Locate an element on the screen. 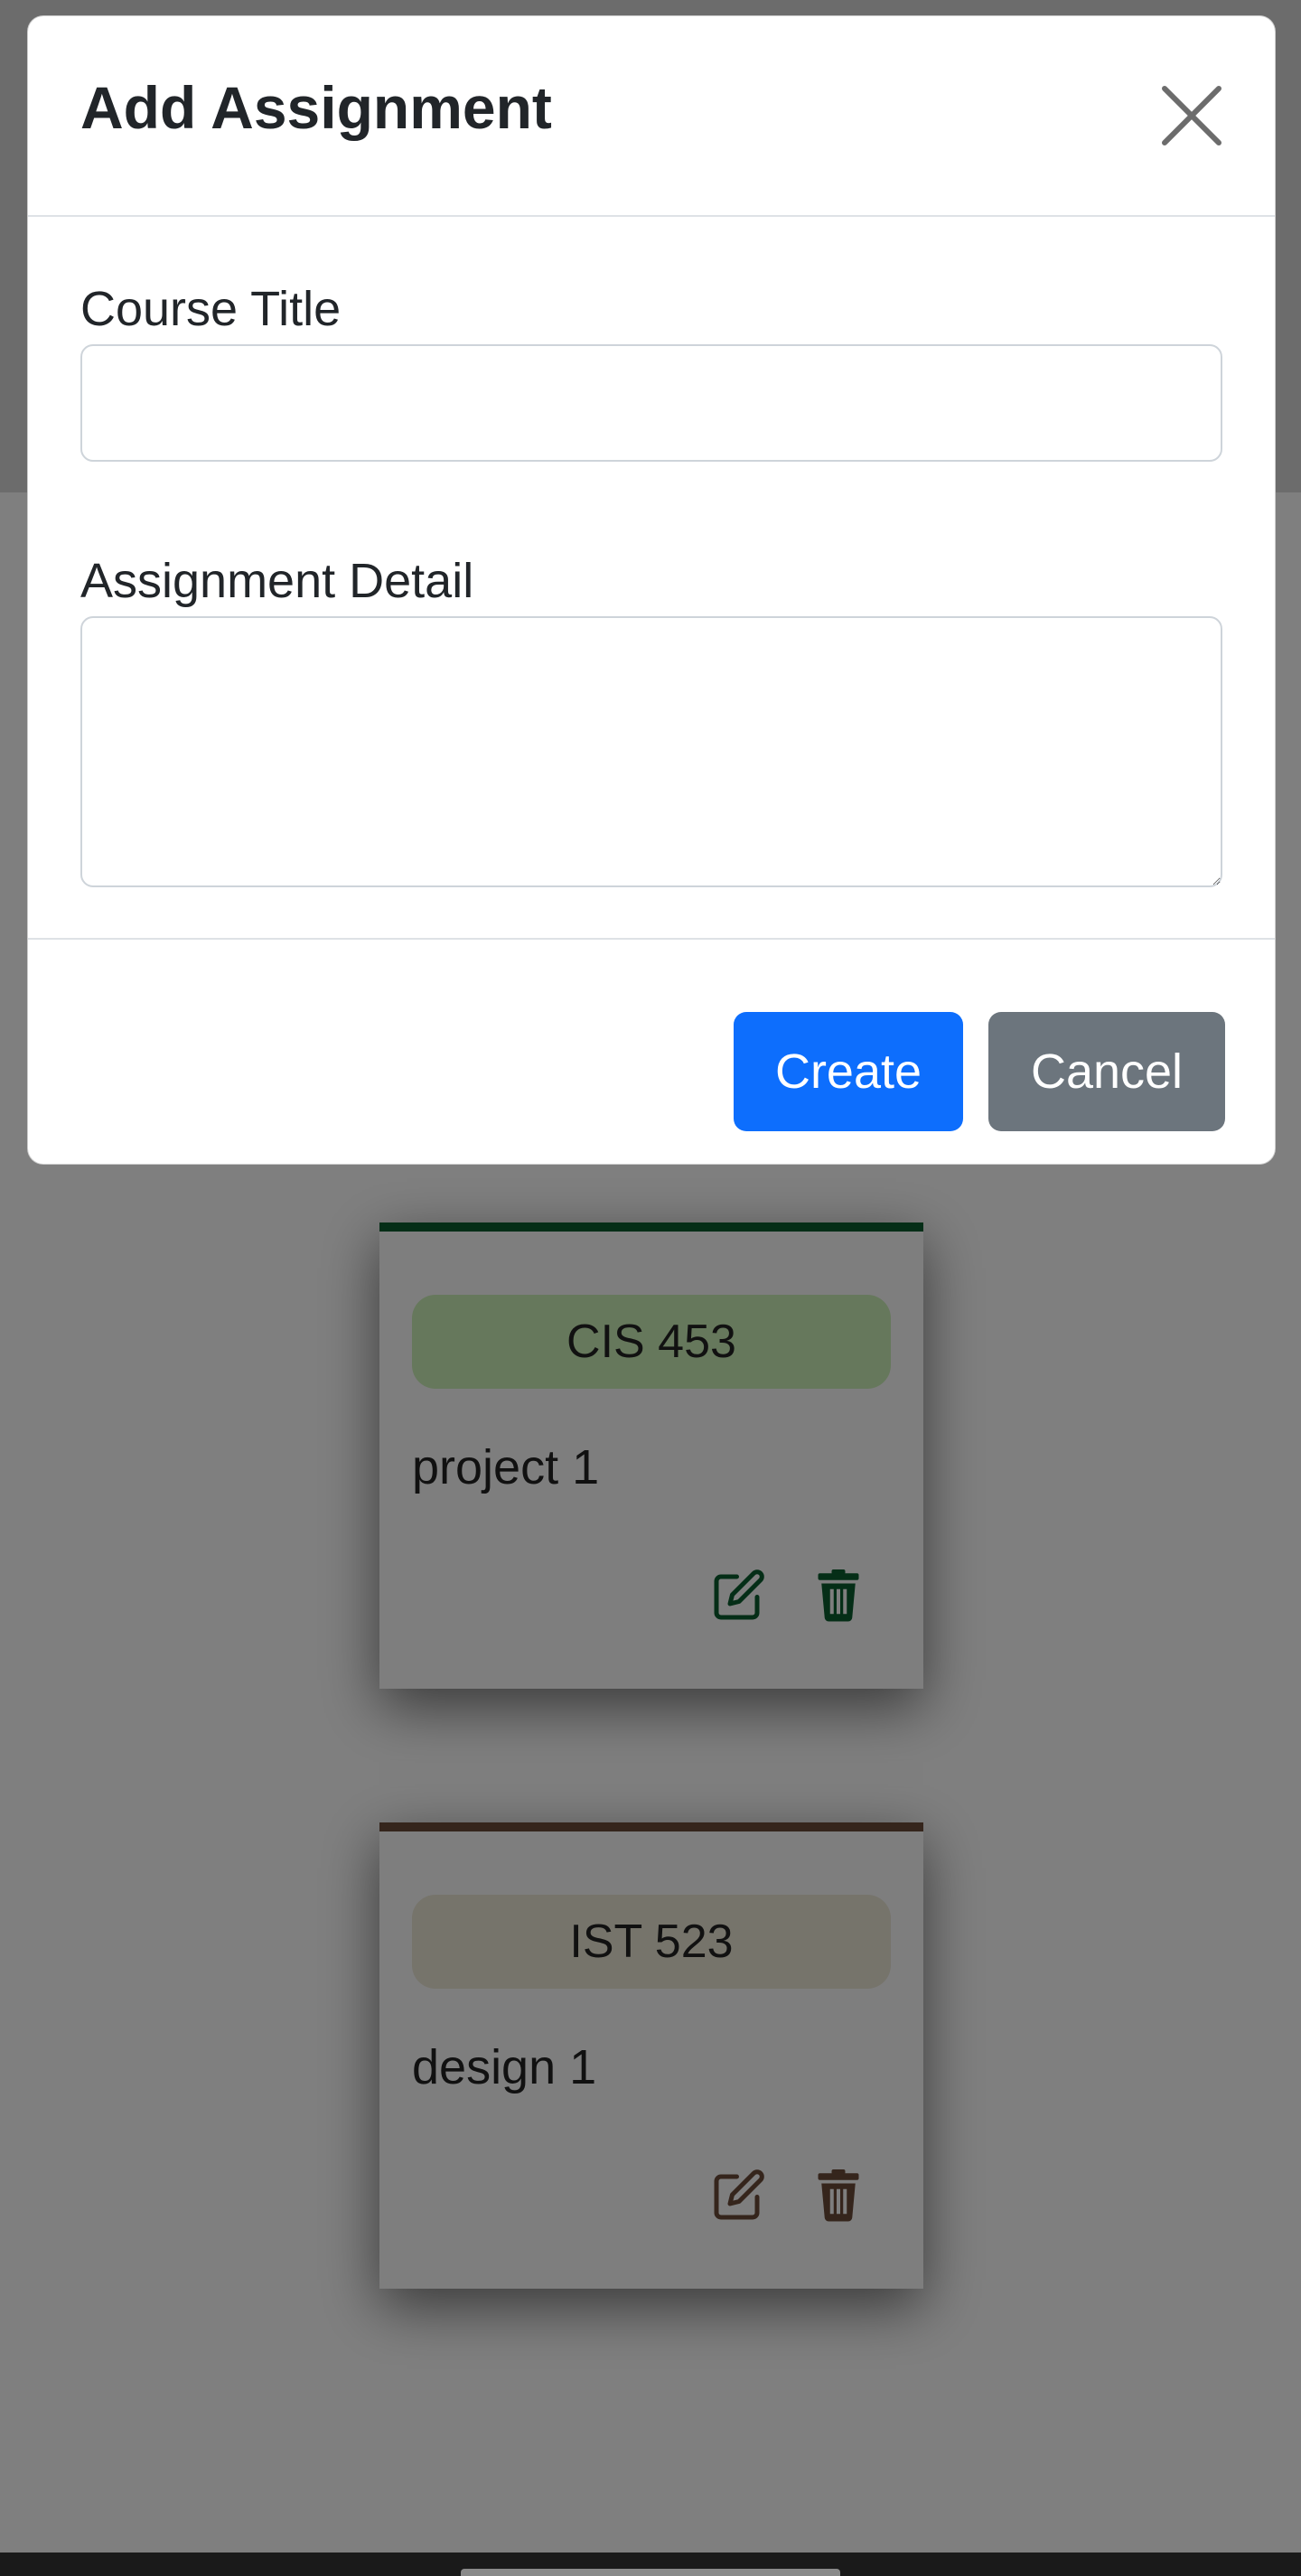 The width and height of the screenshot is (1301, 2576). close-icon is located at coordinates (1191, 115).